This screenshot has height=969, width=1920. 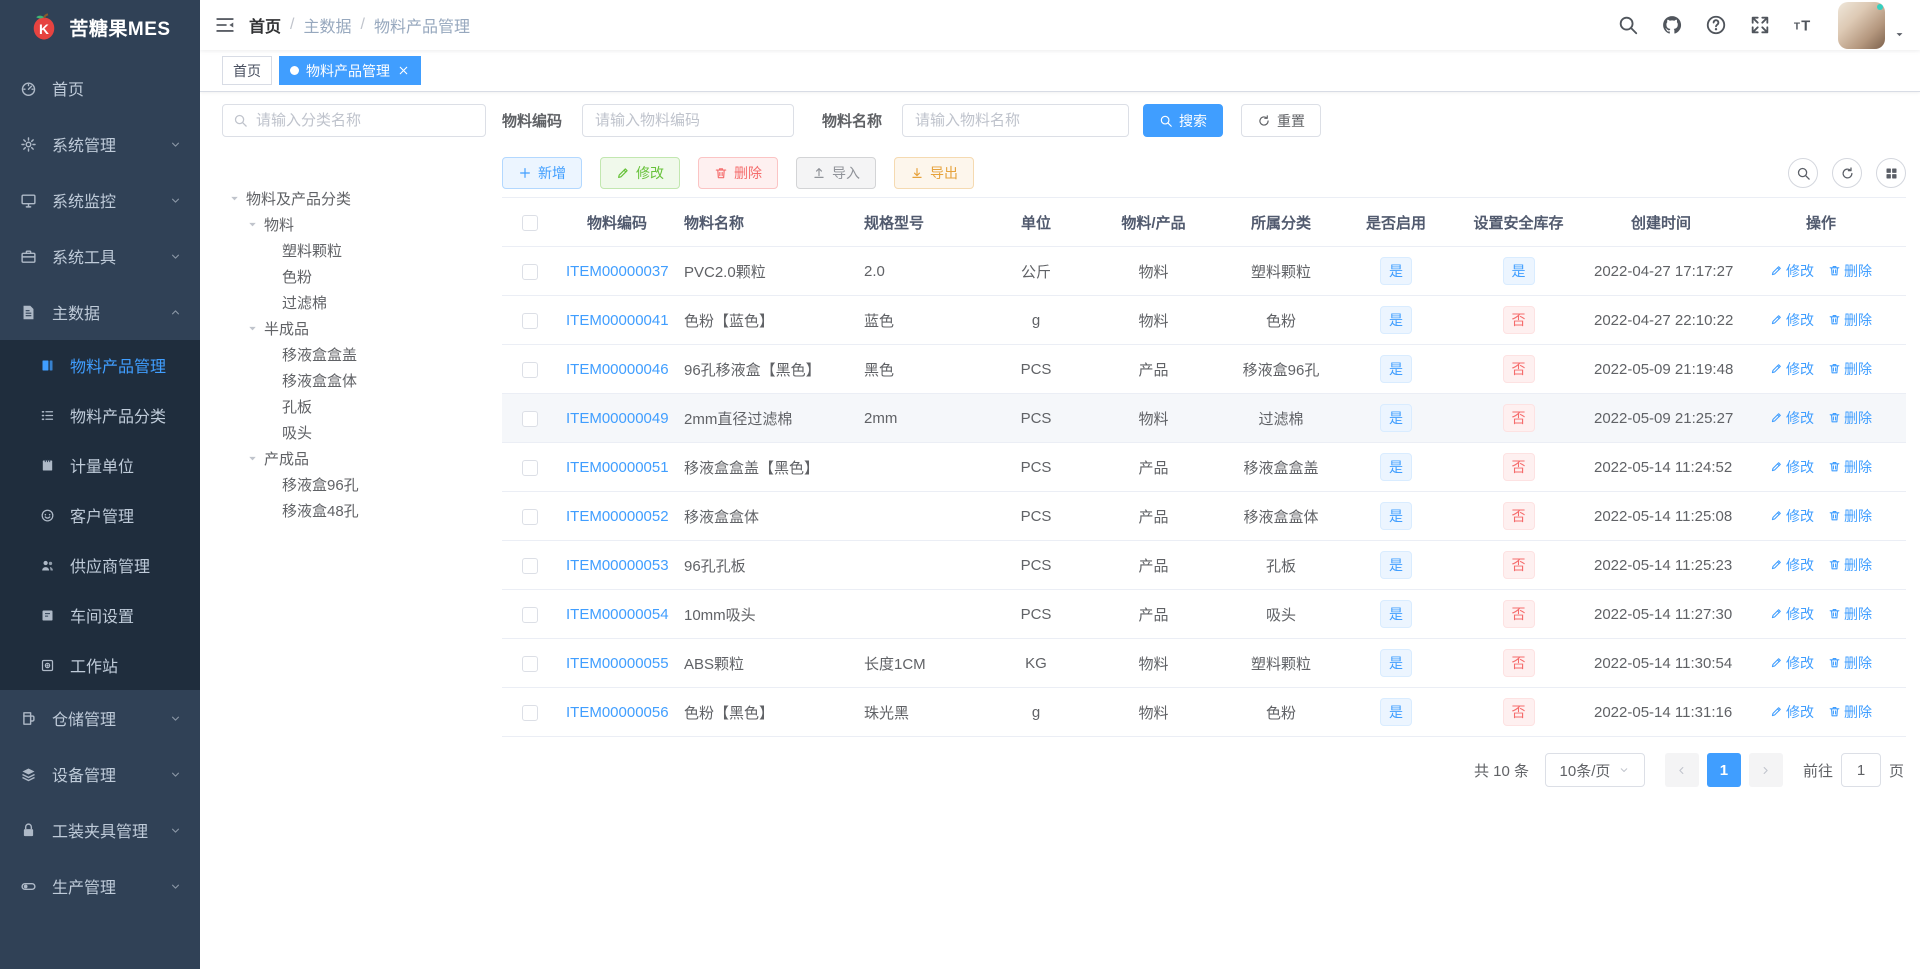 What do you see at coordinates (225, 25) in the screenshot?
I see `hamburger-icon` at bounding box center [225, 25].